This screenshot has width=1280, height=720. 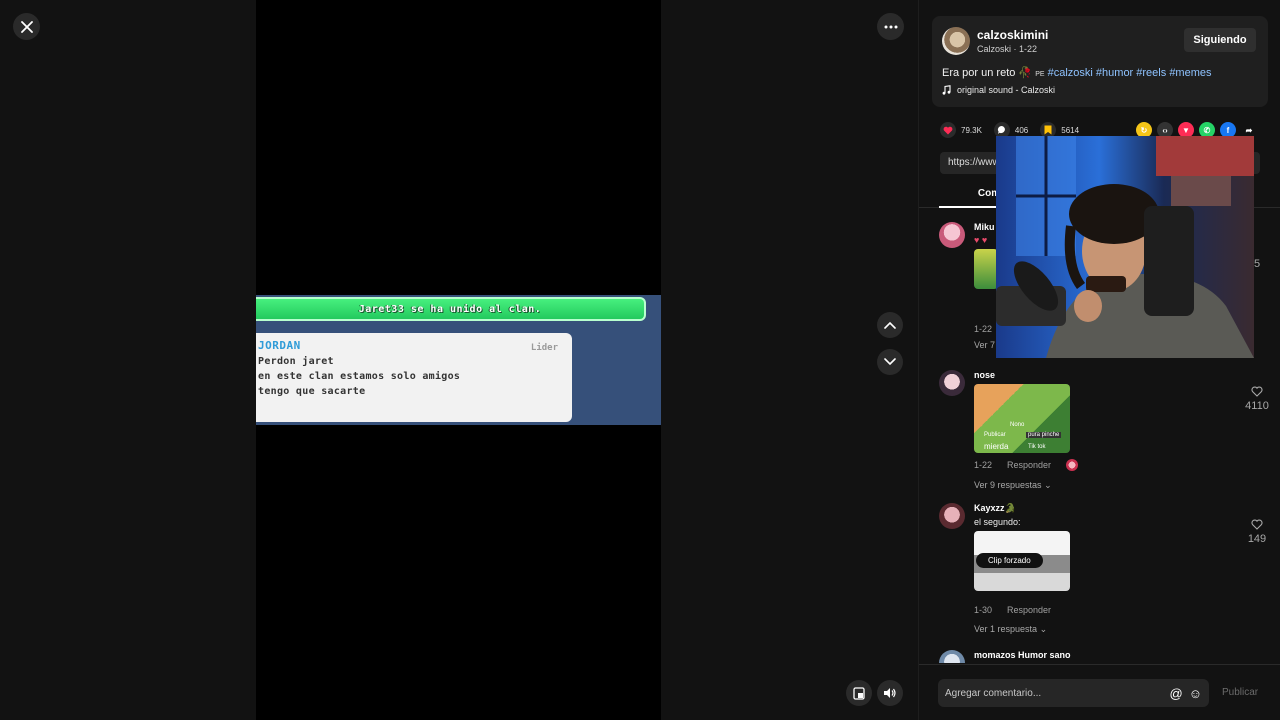 I want to click on clip-label: Clip forzado, so click(x=1009, y=560).